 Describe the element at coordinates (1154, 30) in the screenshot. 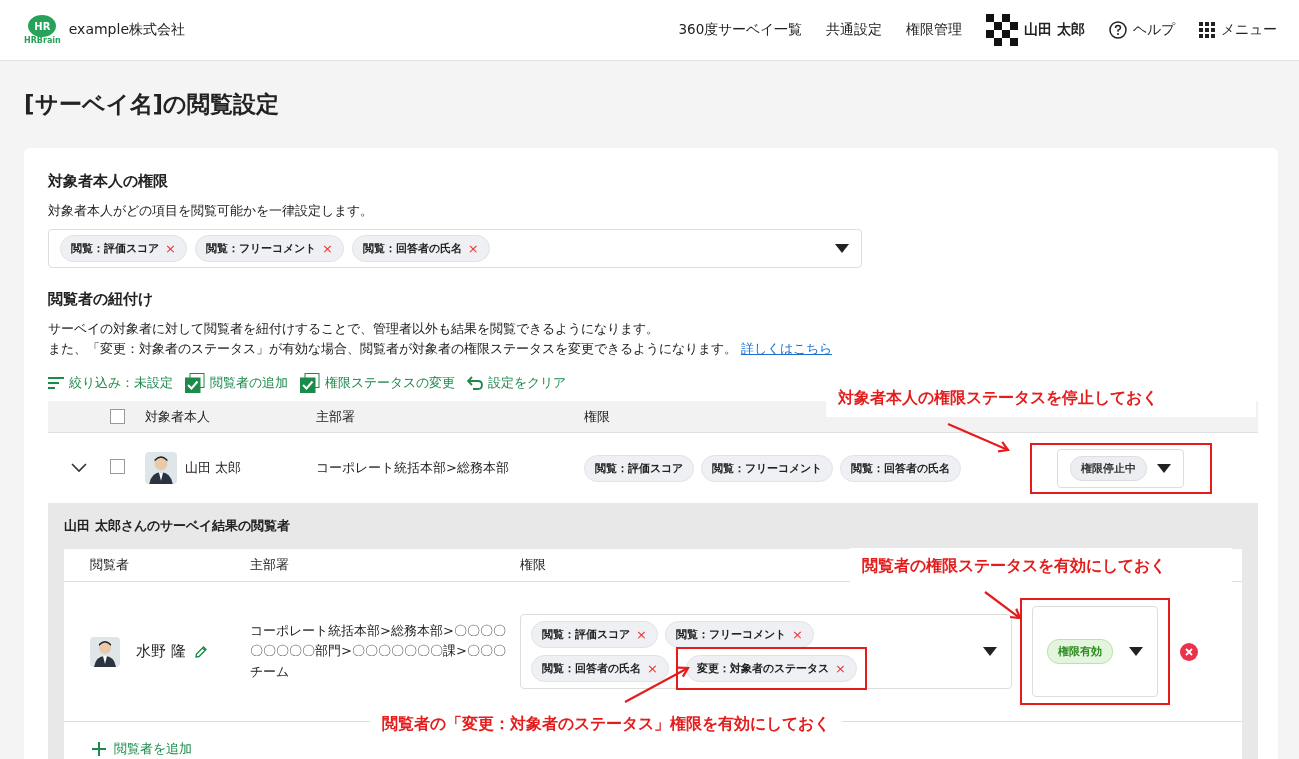

I see `help-link: ヘルプ` at that location.